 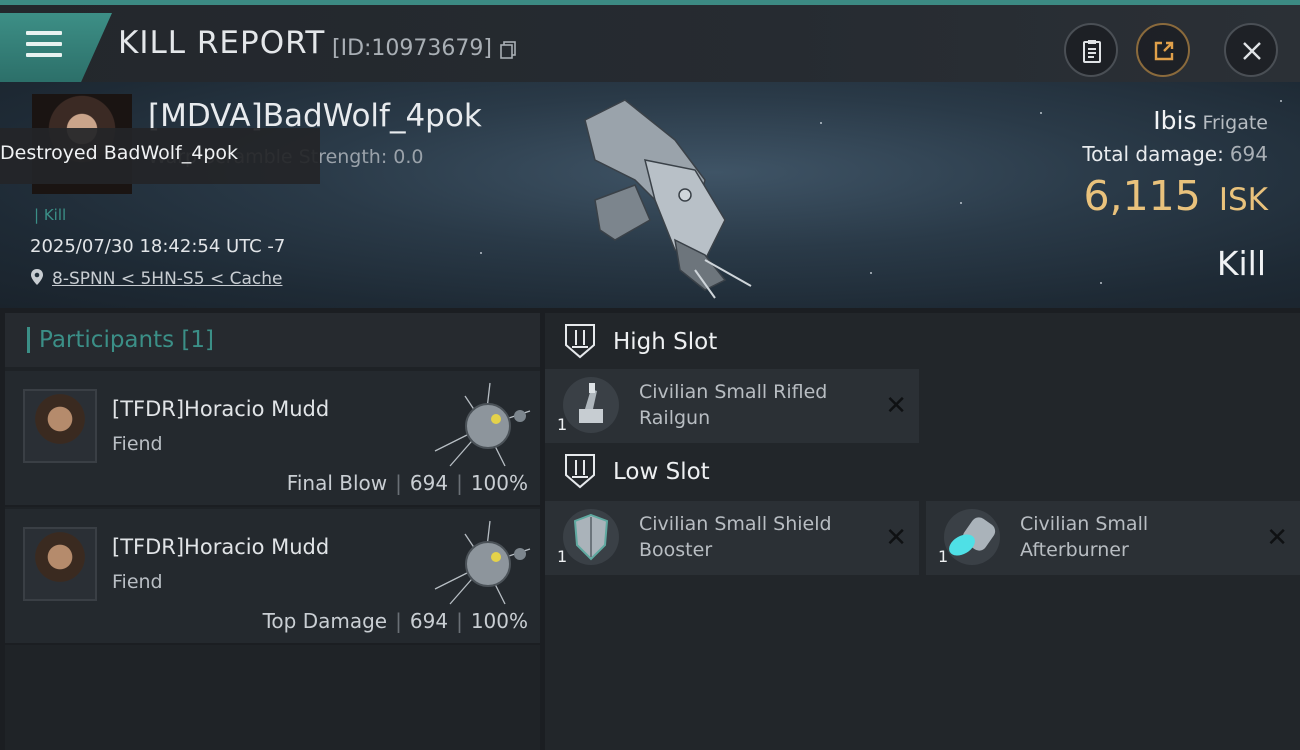 What do you see at coordinates (37, 277) in the screenshot?
I see `location-pin-icon` at bounding box center [37, 277].